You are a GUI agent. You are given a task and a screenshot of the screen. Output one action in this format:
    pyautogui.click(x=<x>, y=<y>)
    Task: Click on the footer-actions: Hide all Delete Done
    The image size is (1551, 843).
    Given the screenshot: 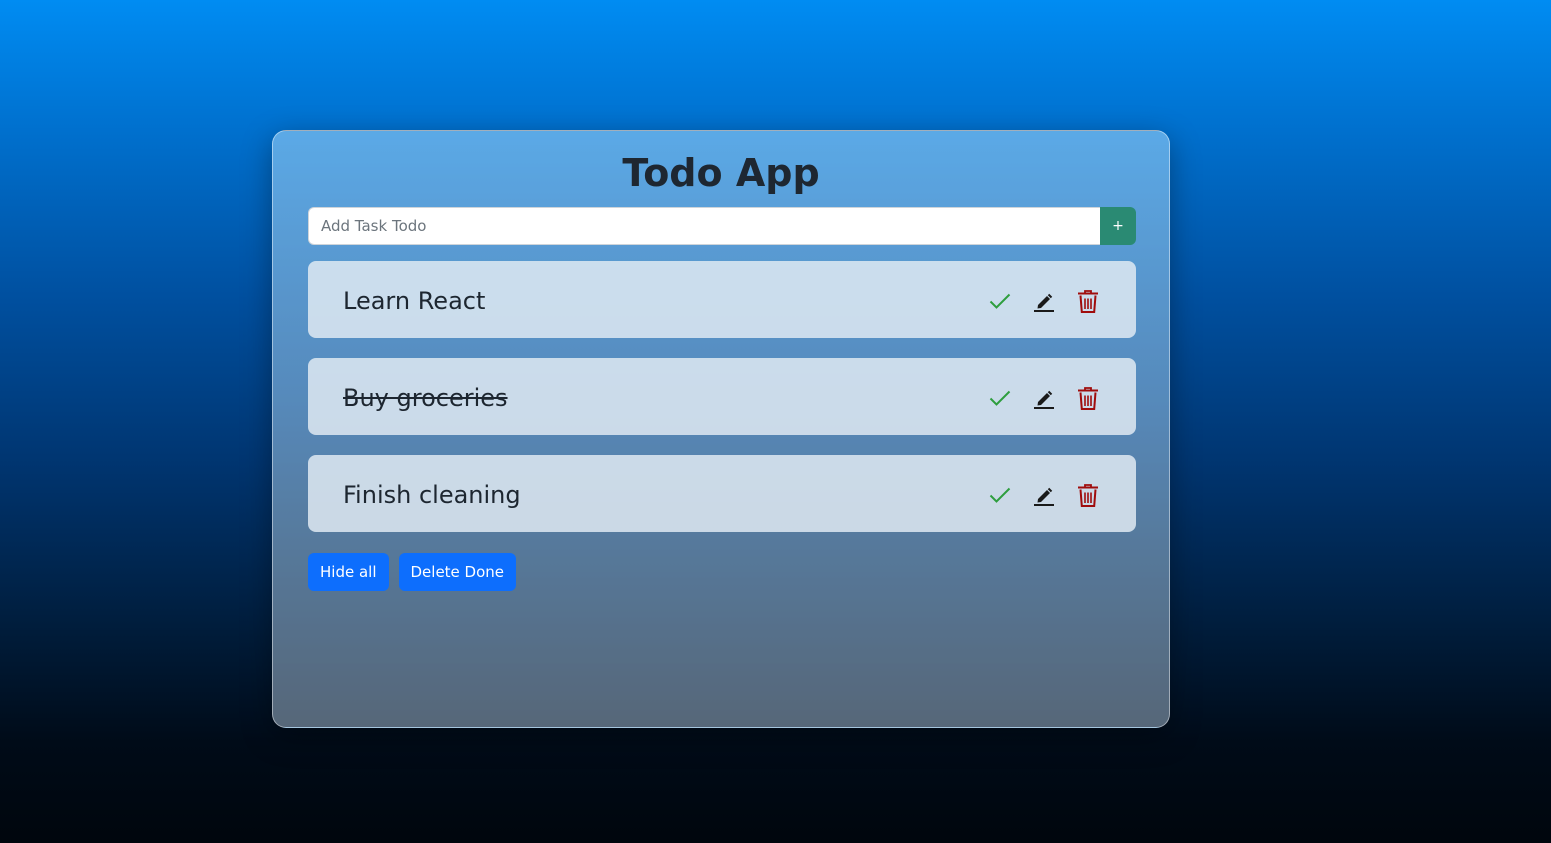 What is the action you would take?
    pyautogui.click(x=412, y=572)
    